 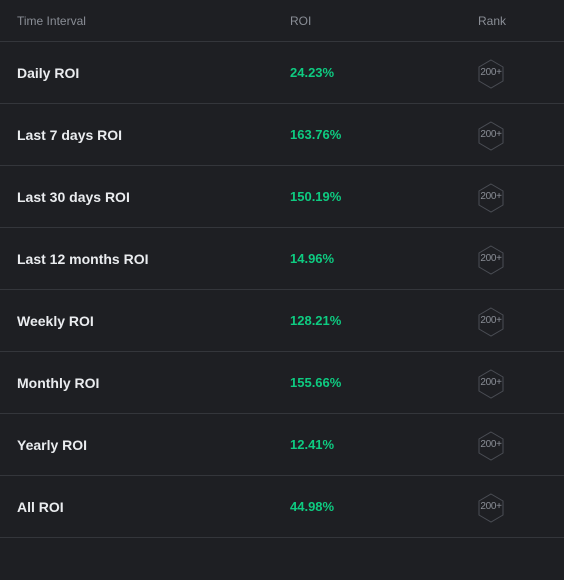 What do you see at coordinates (312, 258) in the screenshot?
I see `roi-value: 14.96%` at bounding box center [312, 258].